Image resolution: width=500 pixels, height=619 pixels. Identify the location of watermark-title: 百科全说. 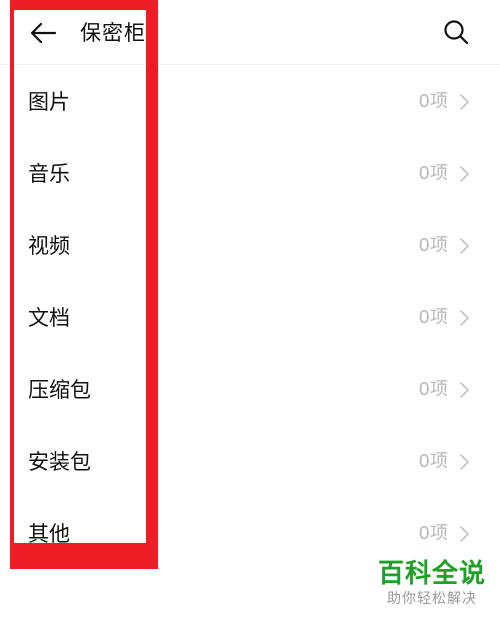
(431, 574).